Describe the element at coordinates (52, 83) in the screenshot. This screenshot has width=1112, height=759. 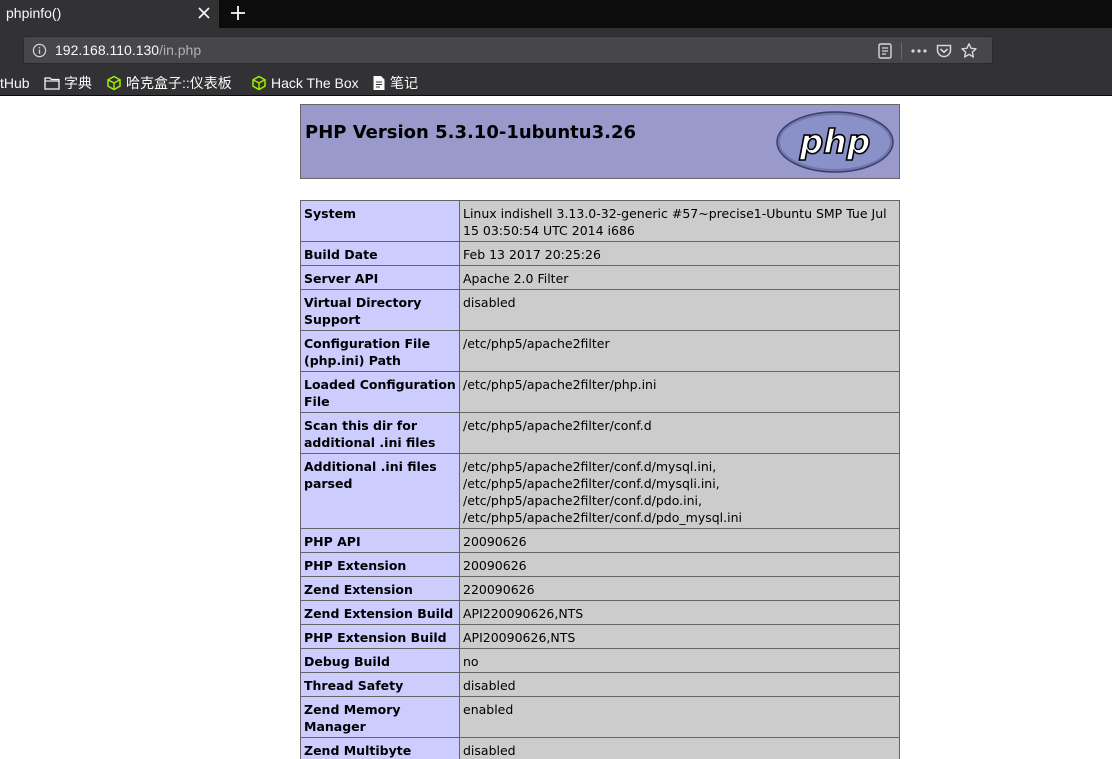
I see `folder-icon` at that location.